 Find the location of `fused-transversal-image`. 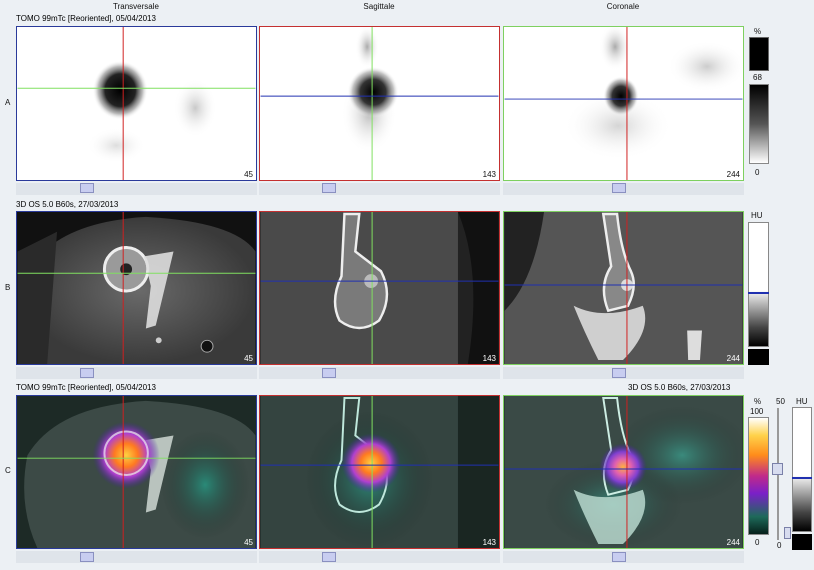

fused-transversal-image is located at coordinates (136, 472).